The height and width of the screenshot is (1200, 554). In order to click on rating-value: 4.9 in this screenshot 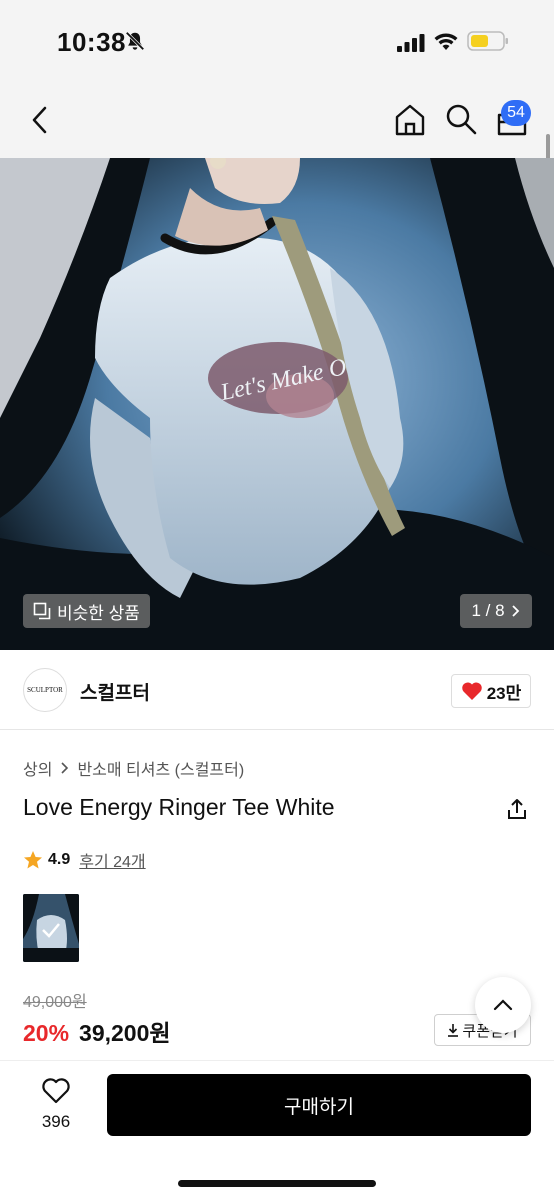, I will do `click(59, 859)`.